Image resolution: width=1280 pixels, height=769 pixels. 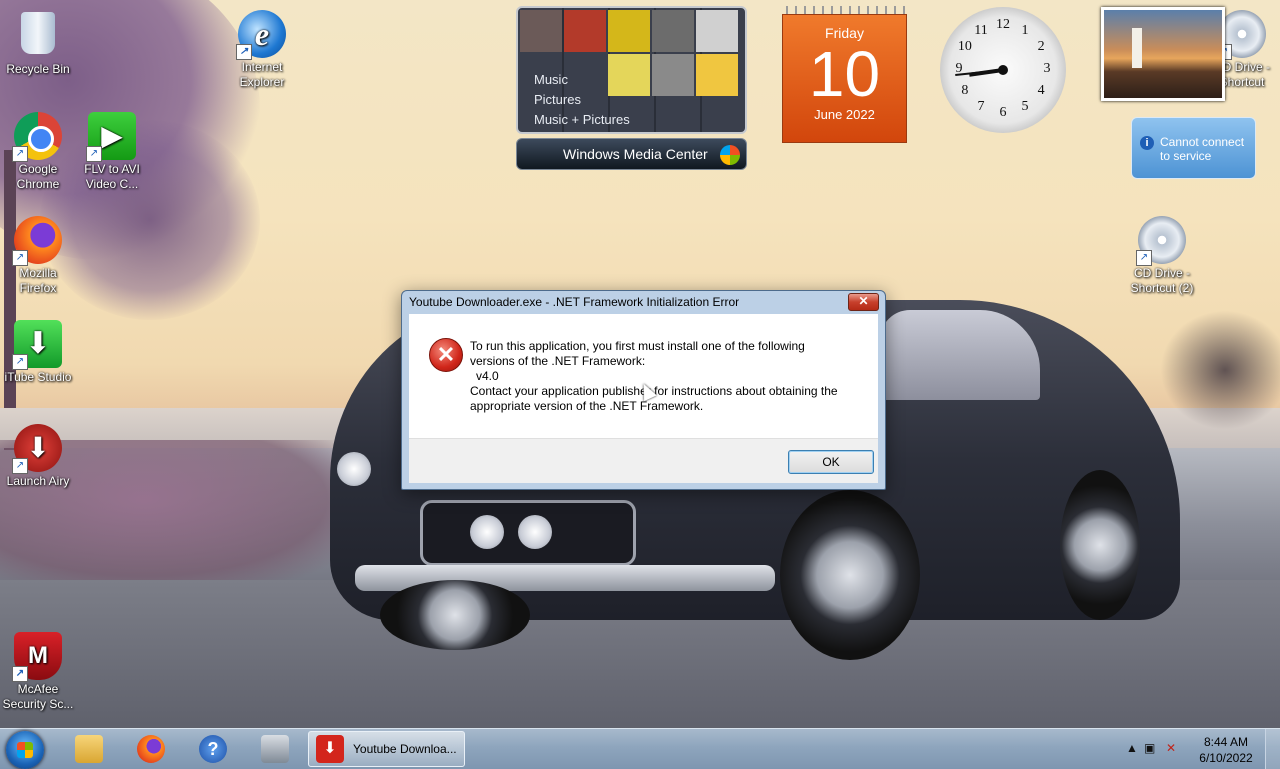 What do you see at coordinates (1272, 749) in the screenshot?
I see `show-desktop-button` at bounding box center [1272, 749].